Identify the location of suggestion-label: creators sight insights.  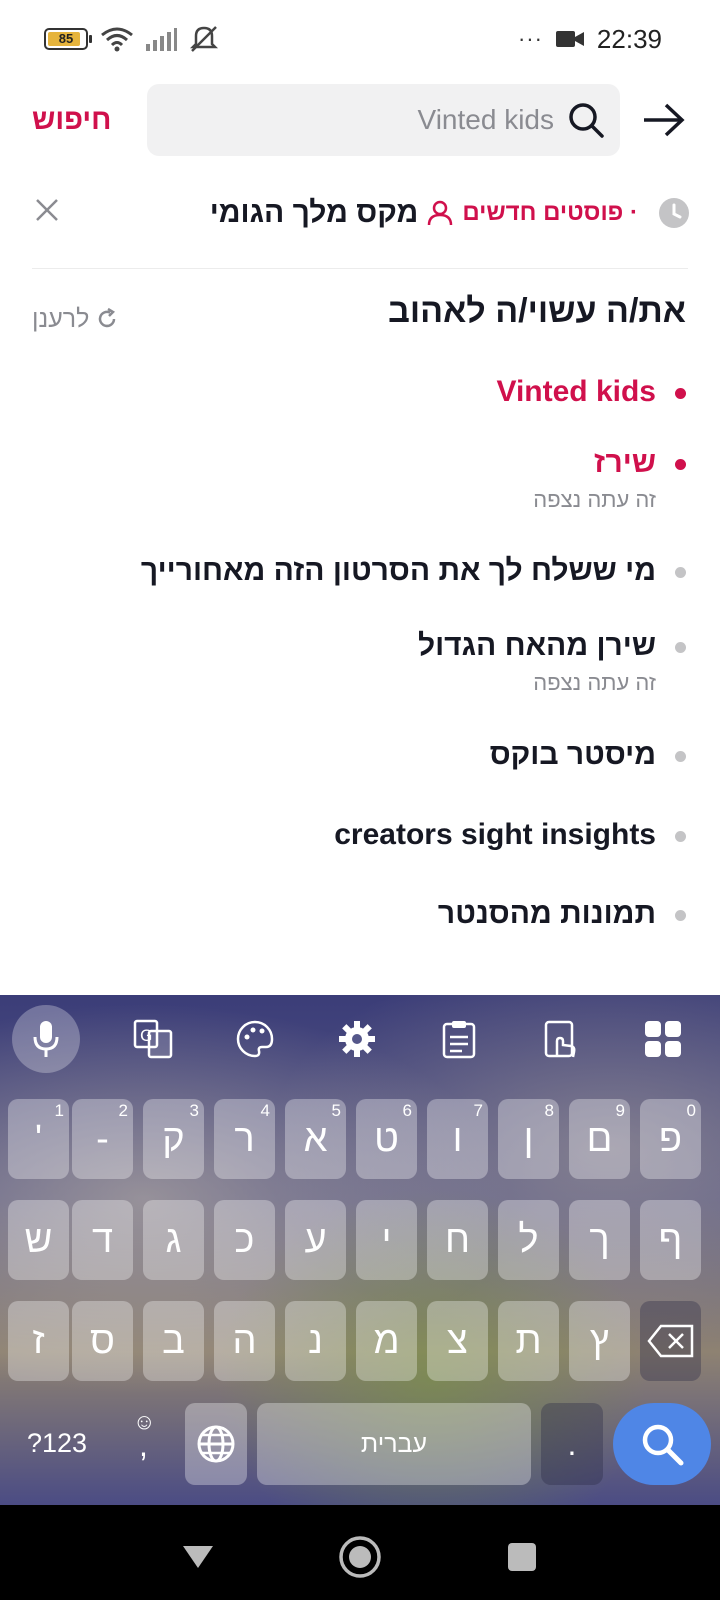
(495, 834).